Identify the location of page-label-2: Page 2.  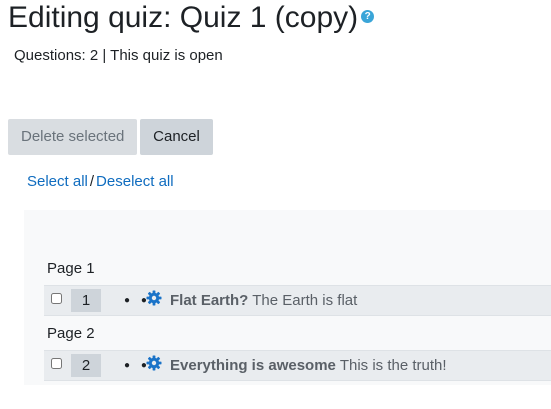
(71, 333).